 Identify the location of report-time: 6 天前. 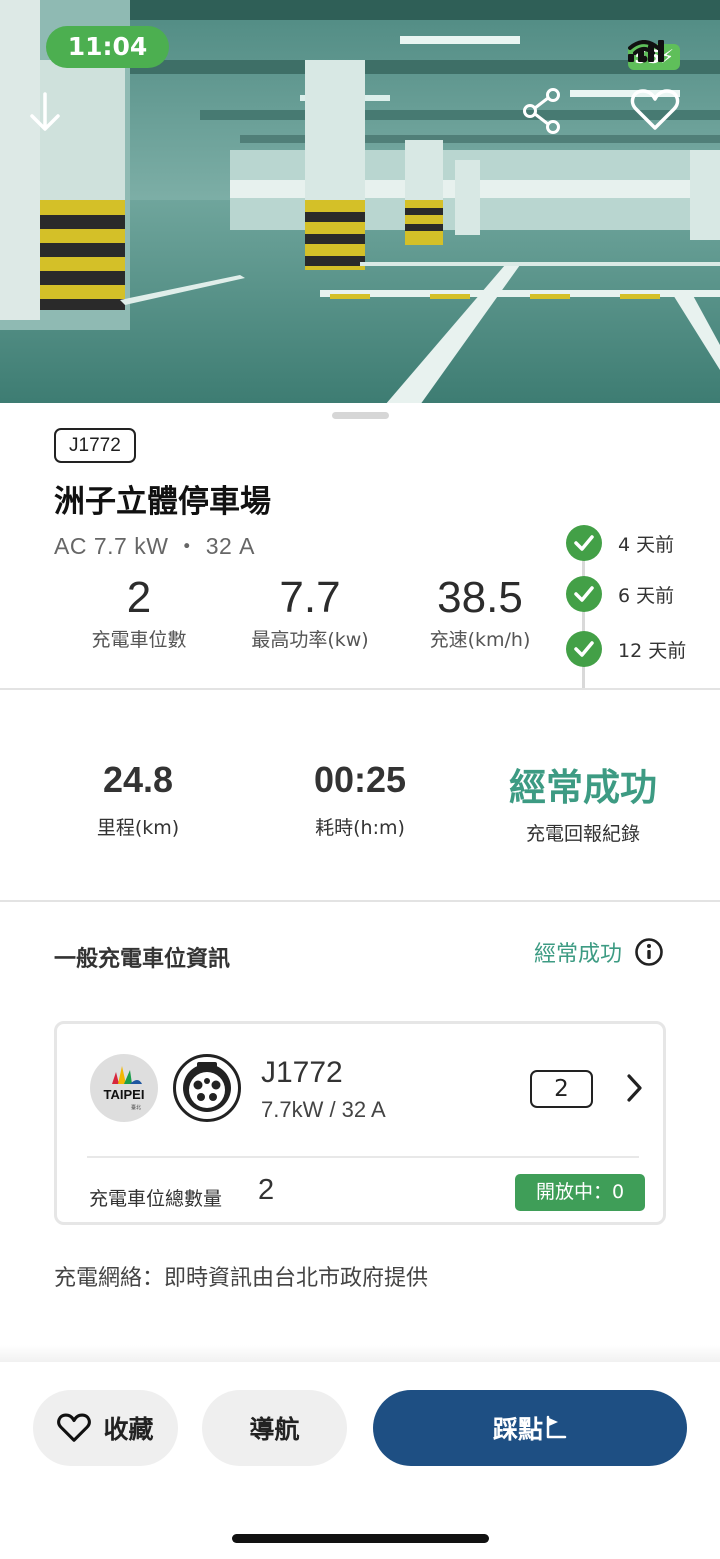
(646, 595).